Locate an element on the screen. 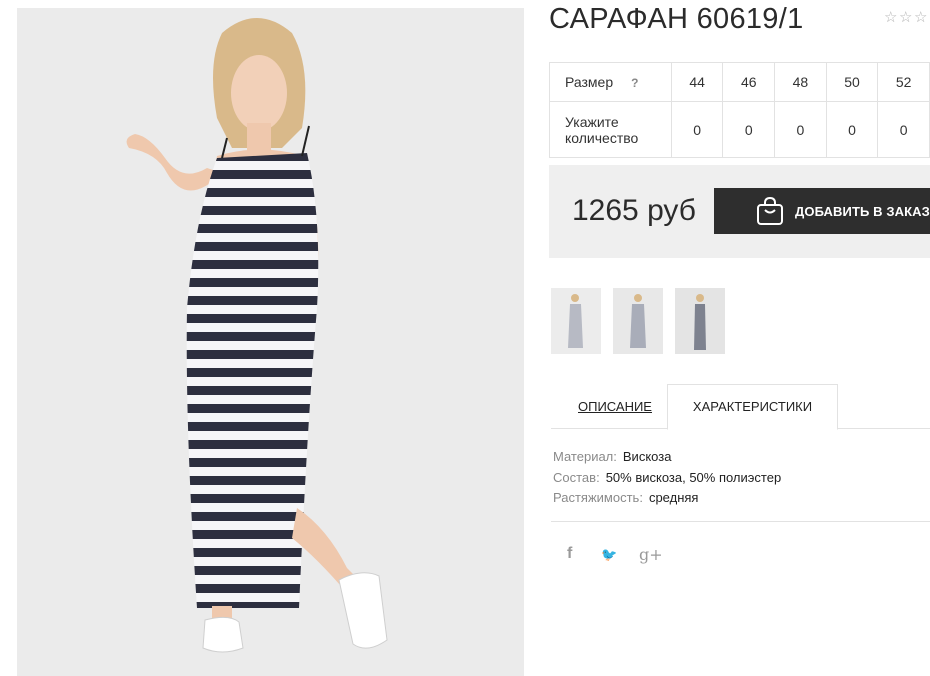 The height and width of the screenshot is (676, 930). tab-characteristics: ХАРАКТЕРИСТИКИ is located at coordinates (752, 407).